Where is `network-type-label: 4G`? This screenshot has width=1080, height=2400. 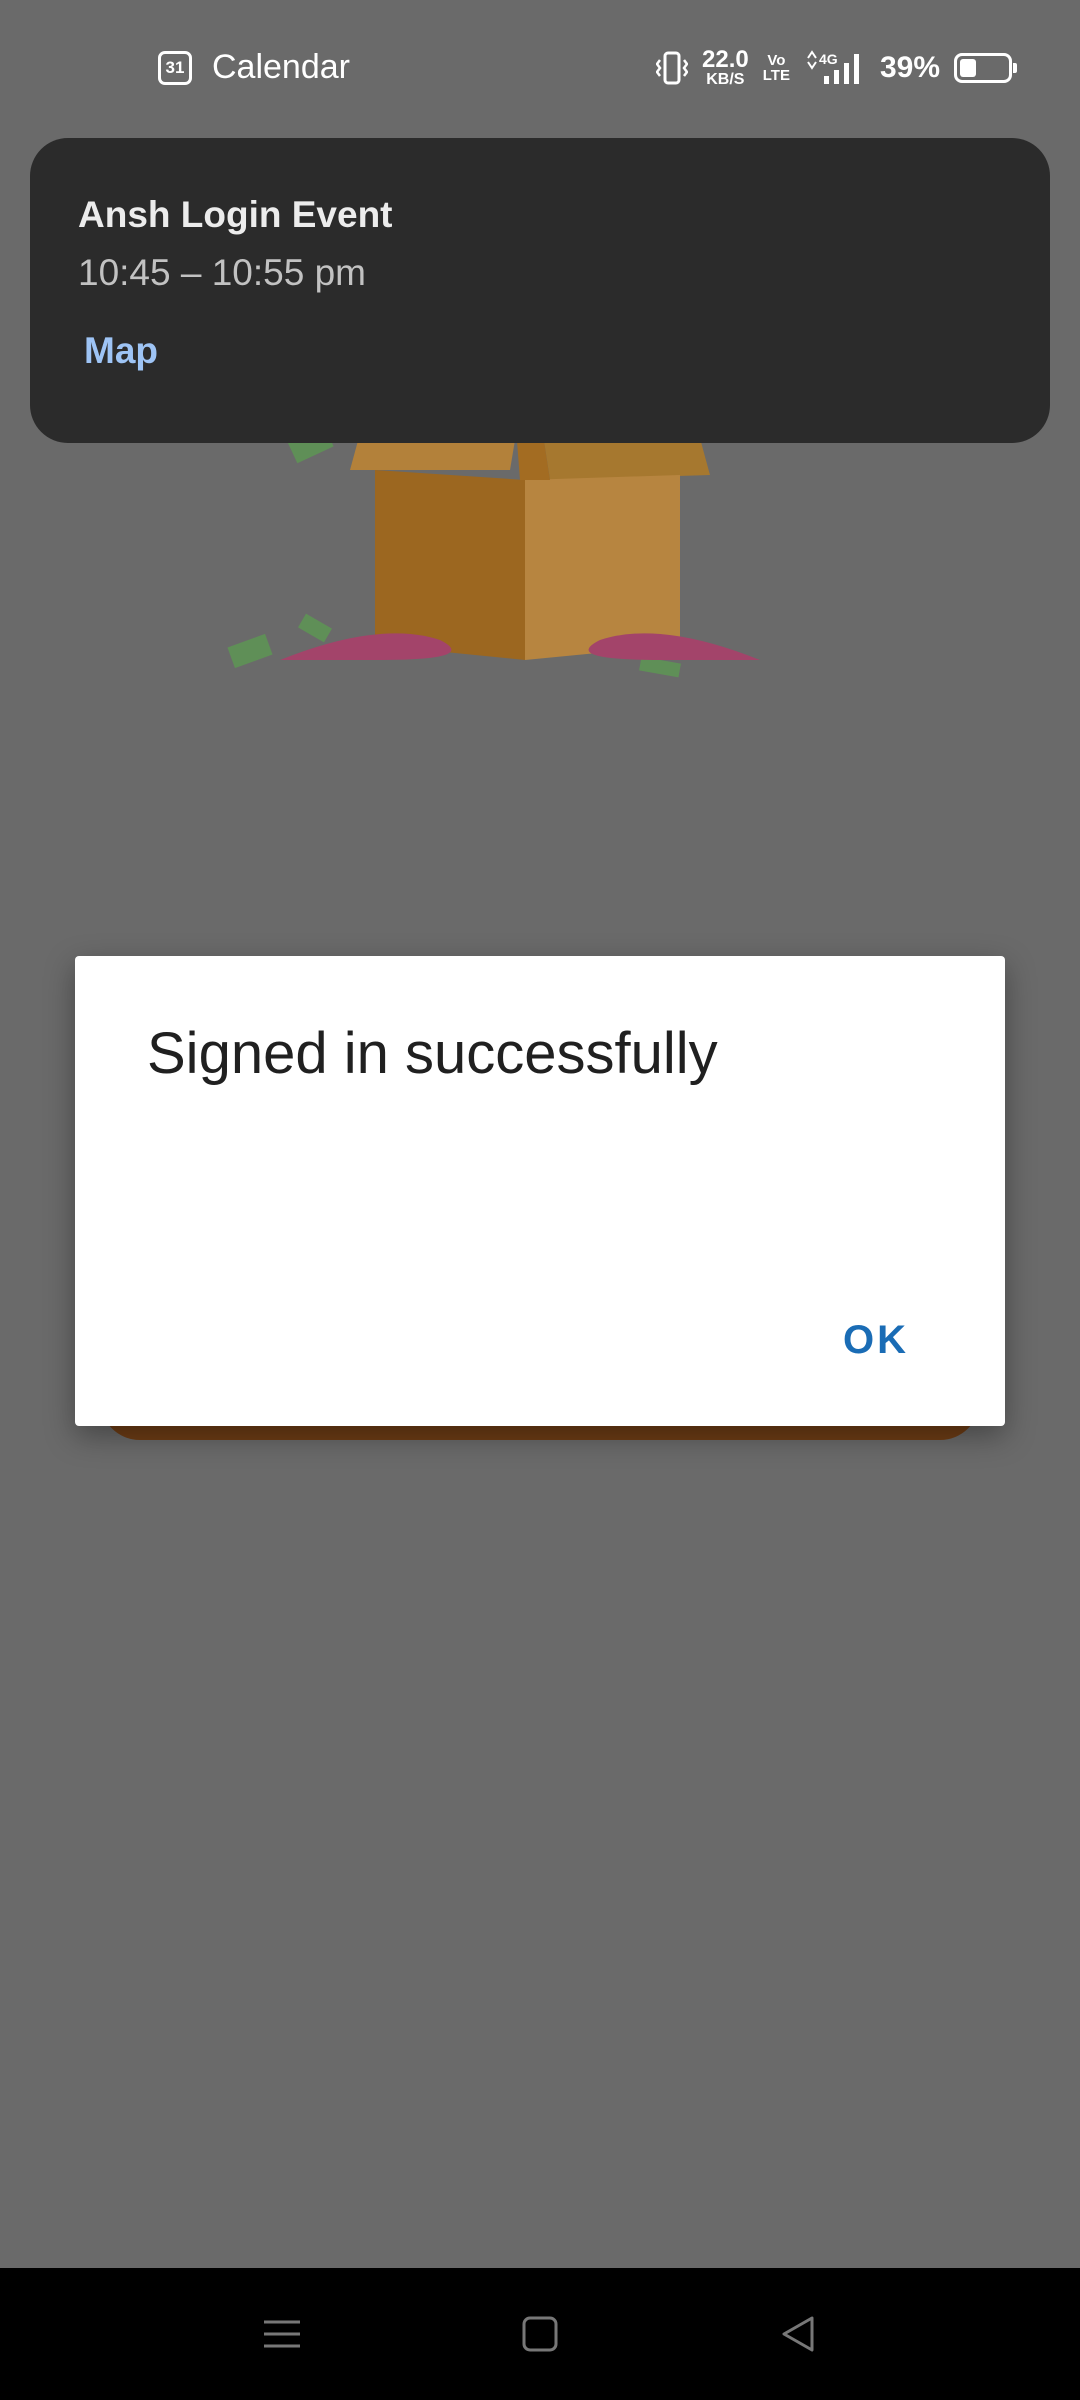
network-type-label: 4G is located at coordinates (828, 59).